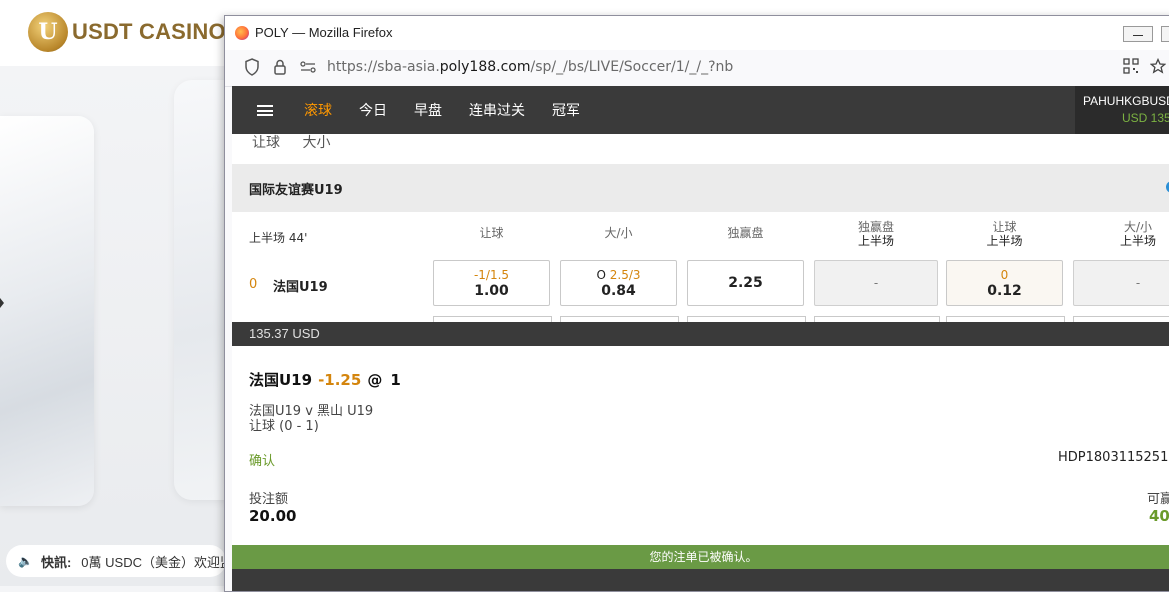 Image resolution: width=1169 pixels, height=592 pixels. I want to click on ou-prefix: O, so click(601, 275).